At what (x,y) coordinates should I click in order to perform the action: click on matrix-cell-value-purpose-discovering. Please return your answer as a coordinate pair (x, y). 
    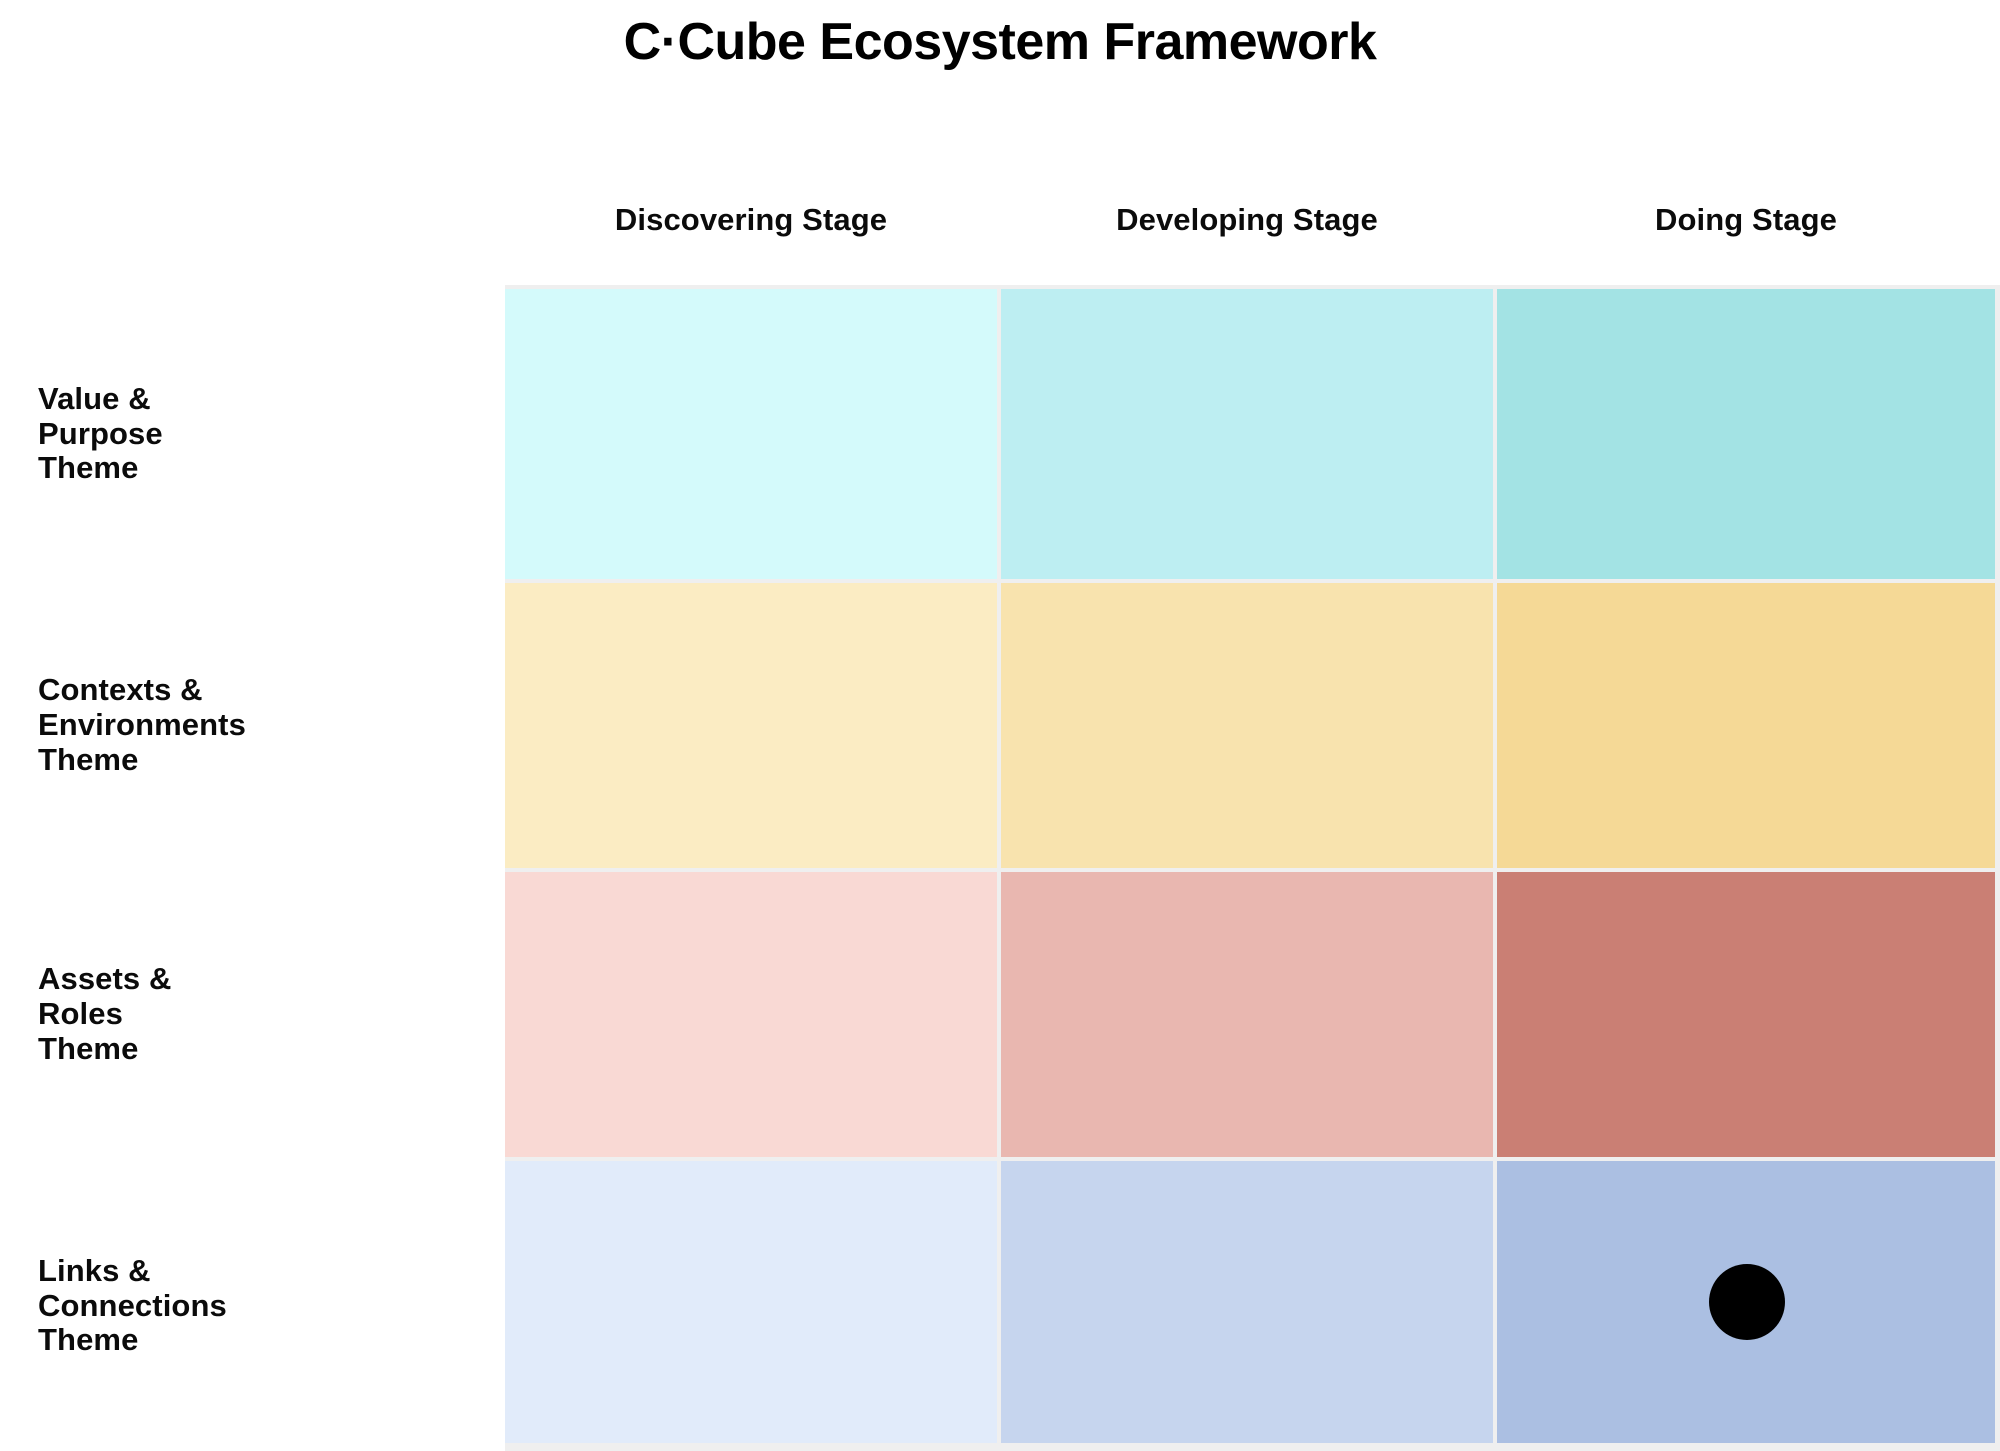
    Looking at the image, I should click on (751, 434).